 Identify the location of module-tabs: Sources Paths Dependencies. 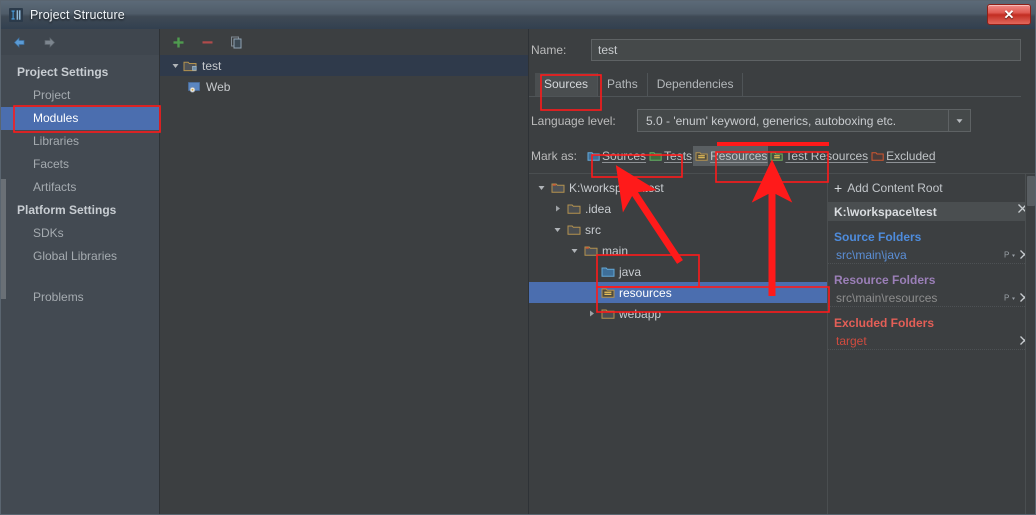
(775, 85).